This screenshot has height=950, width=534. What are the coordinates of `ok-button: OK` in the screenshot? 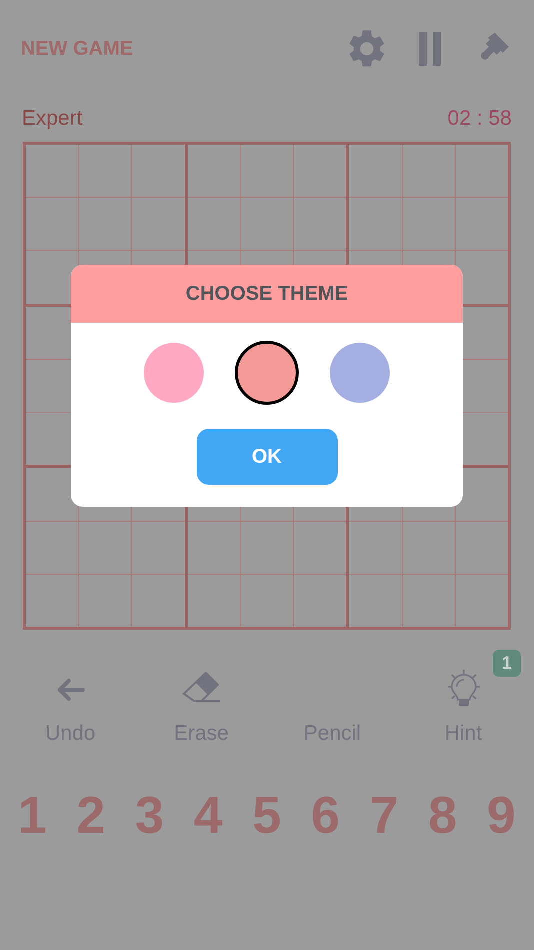 It's located at (267, 457).